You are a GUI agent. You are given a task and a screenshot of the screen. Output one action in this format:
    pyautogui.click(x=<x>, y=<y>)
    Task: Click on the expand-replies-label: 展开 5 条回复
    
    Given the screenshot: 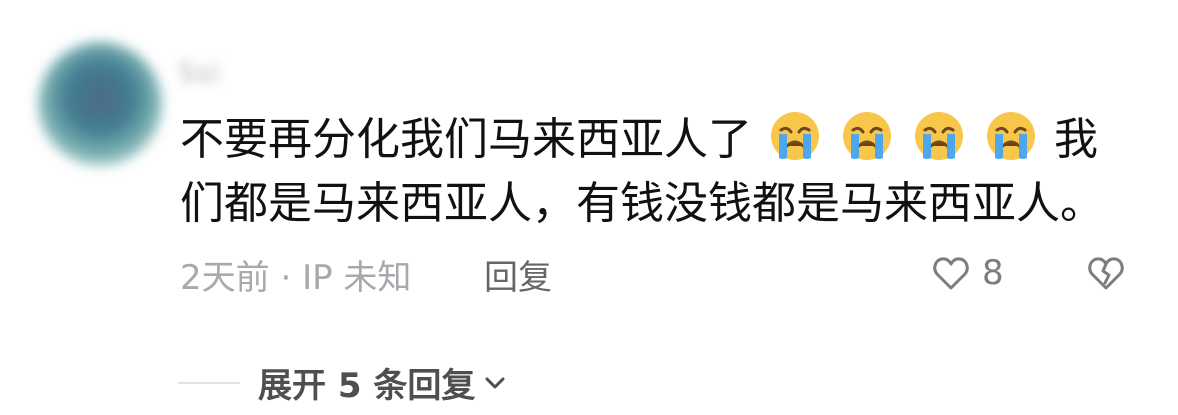 What is the action you would take?
    pyautogui.click(x=367, y=386)
    